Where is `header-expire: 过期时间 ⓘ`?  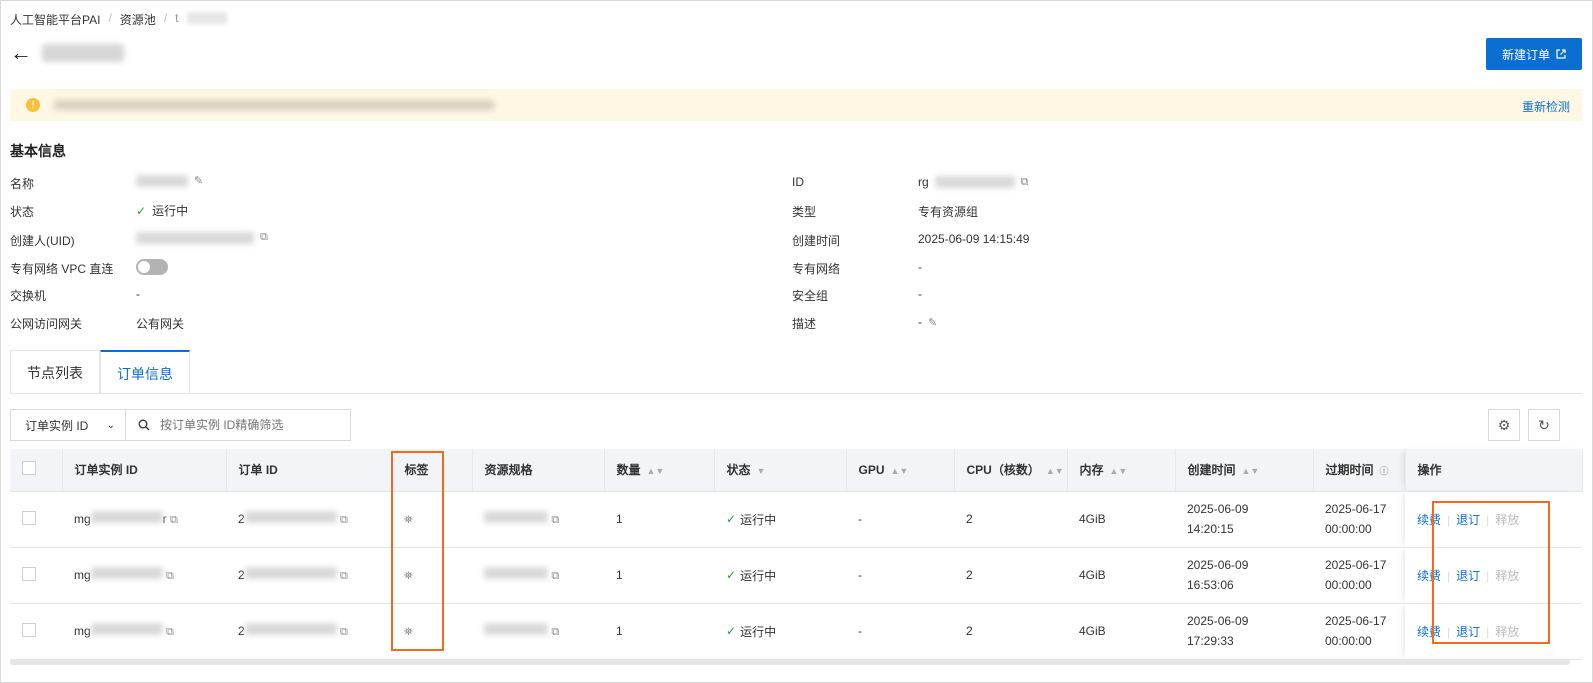 header-expire: 过期时间 ⓘ is located at coordinates (1359, 470).